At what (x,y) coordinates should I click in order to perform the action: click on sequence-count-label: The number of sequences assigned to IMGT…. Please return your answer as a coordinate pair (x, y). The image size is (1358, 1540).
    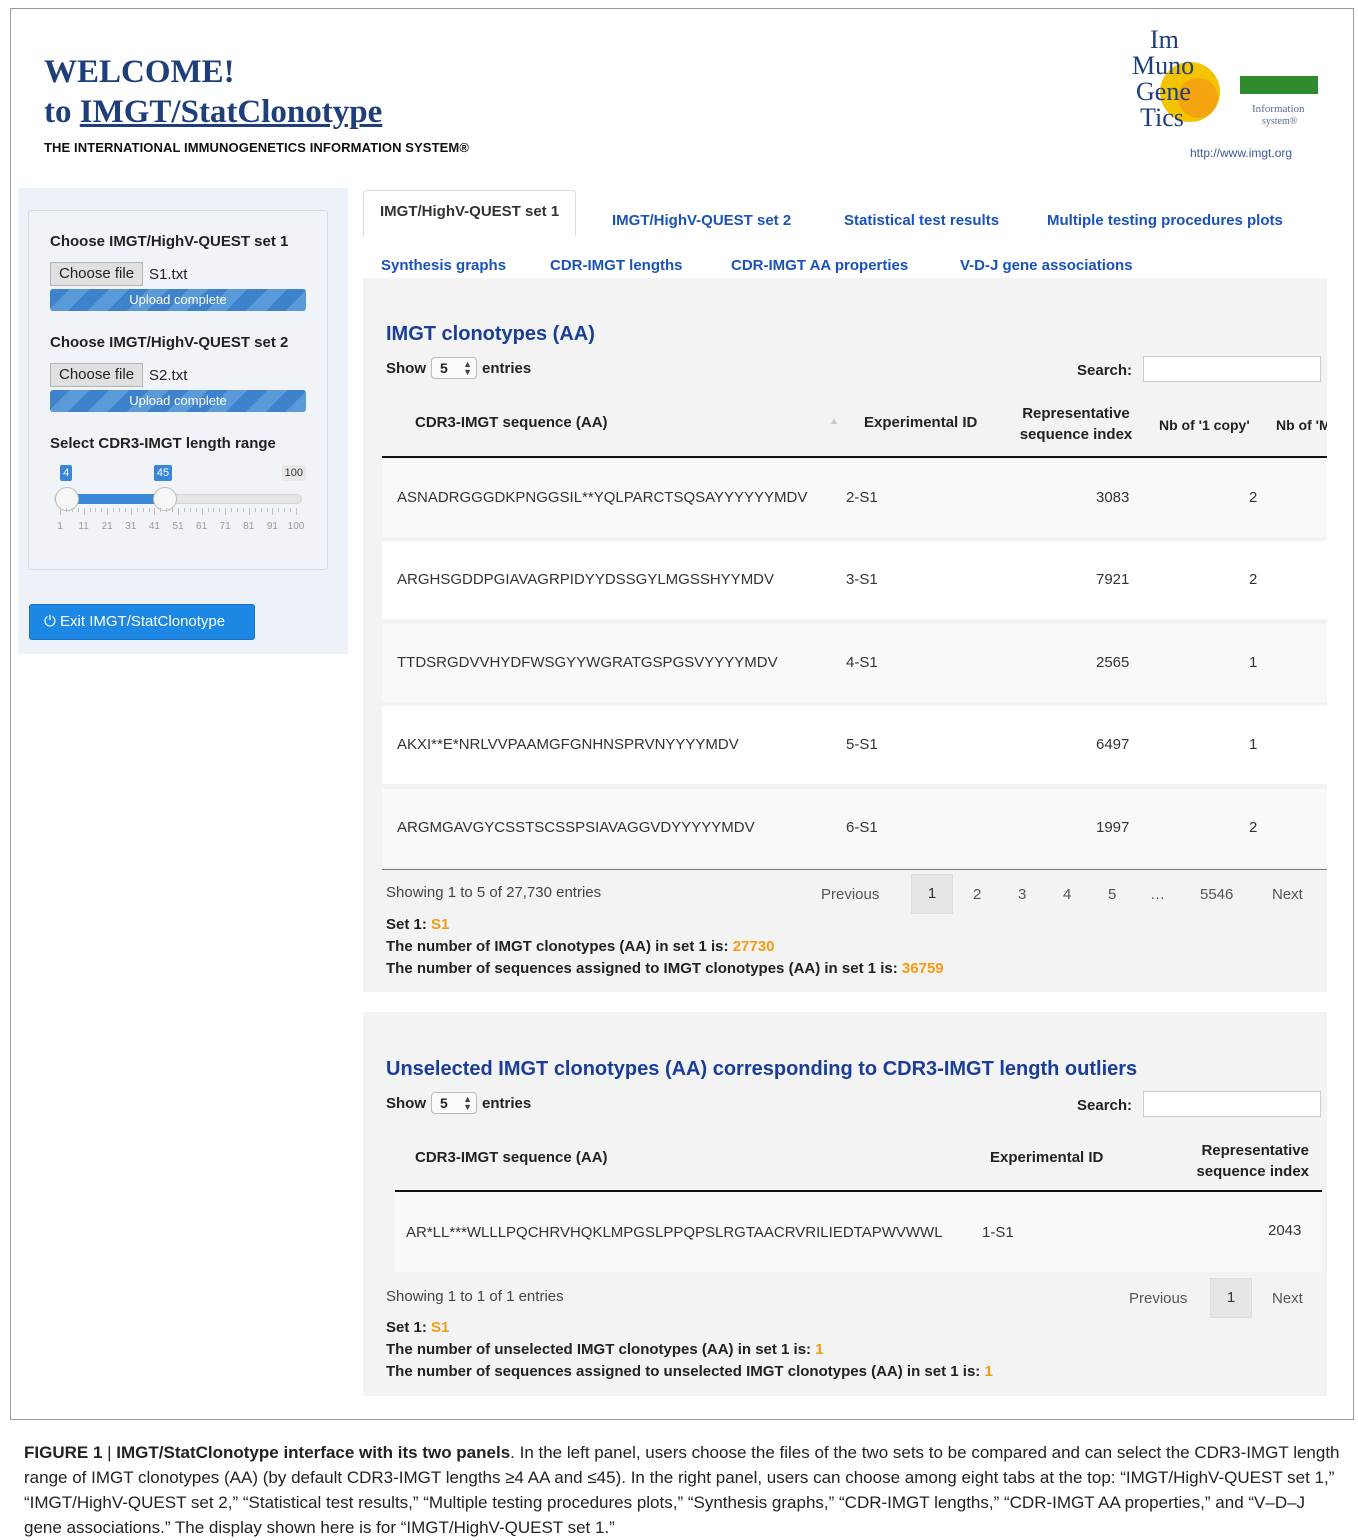
    Looking at the image, I should click on (644, 968).